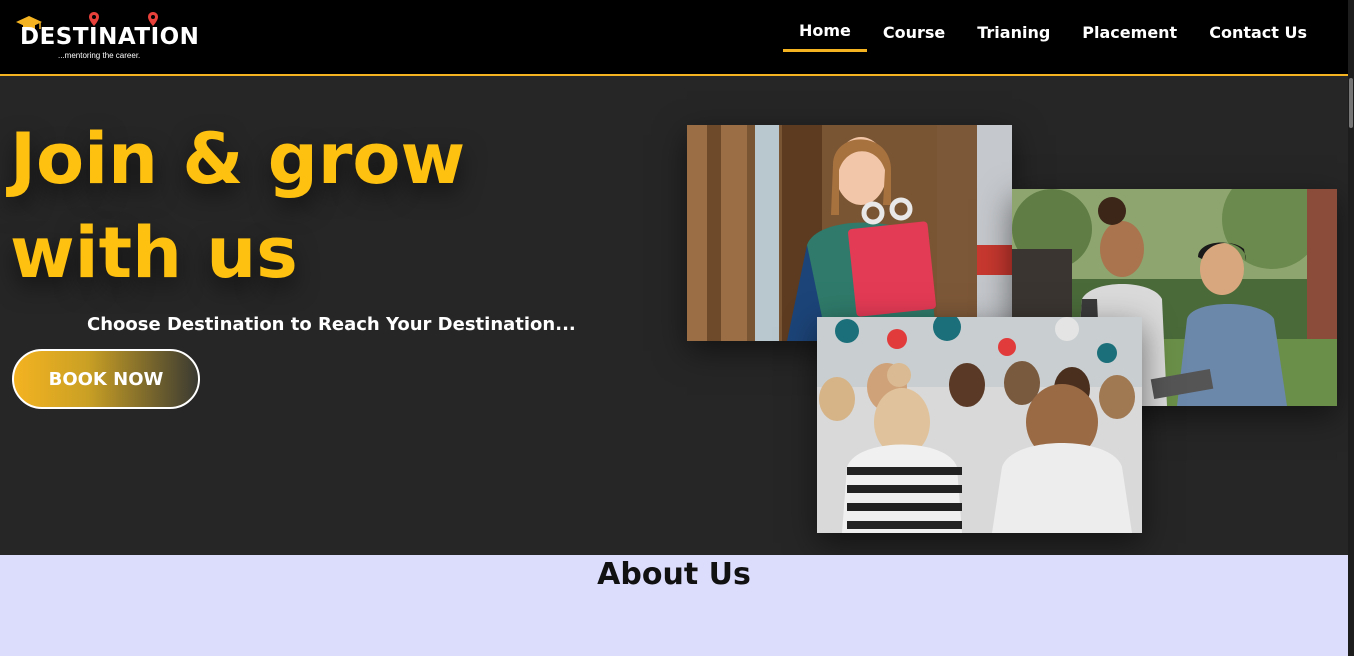  I want to click on book-now-button: BOOK NOW, so click(106, 379).